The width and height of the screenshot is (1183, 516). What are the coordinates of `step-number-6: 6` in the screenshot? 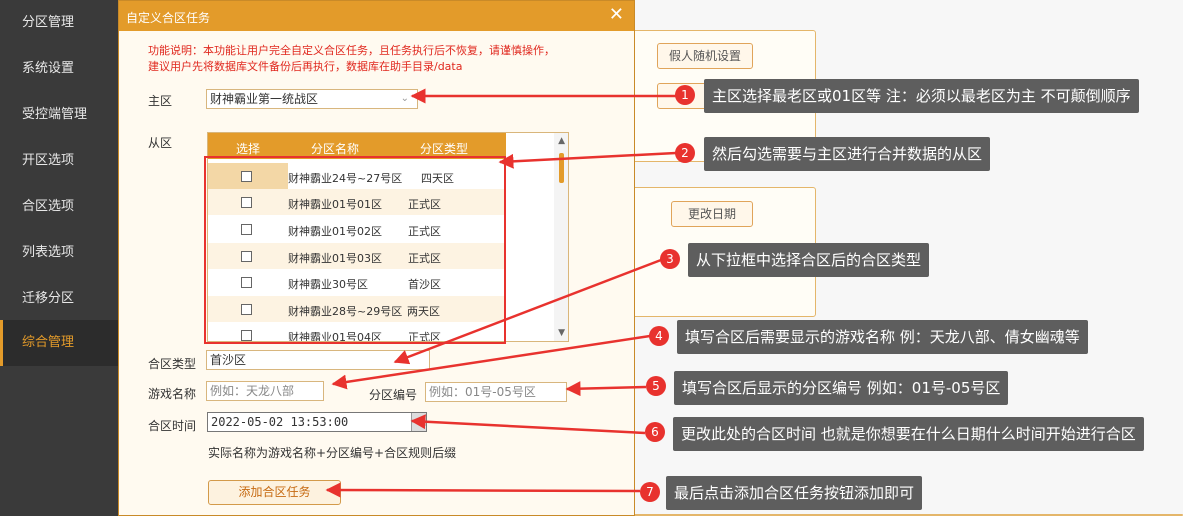 It's located at (655, 432).